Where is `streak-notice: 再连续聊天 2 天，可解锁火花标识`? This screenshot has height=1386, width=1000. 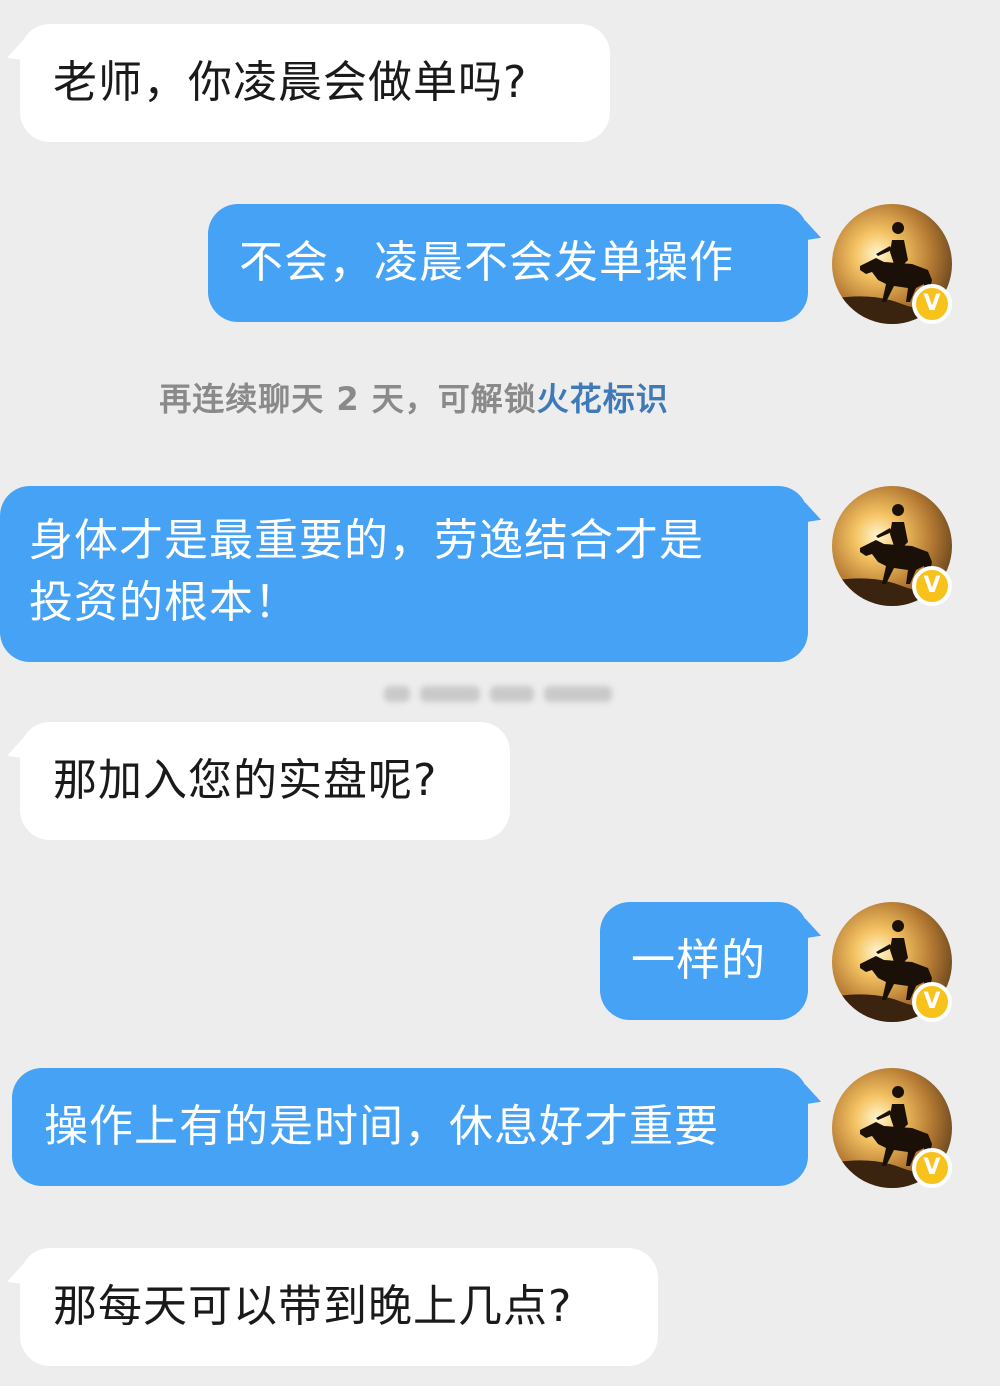 streak-notice: 再连续聊天 2 天，可解锁火花标识 is located at coordinates (414, 399).